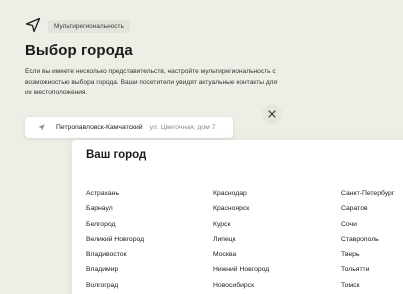 The width and height of the screenshot is (403, 294). I want to click on city-link: Саратов, so click(367, 208).